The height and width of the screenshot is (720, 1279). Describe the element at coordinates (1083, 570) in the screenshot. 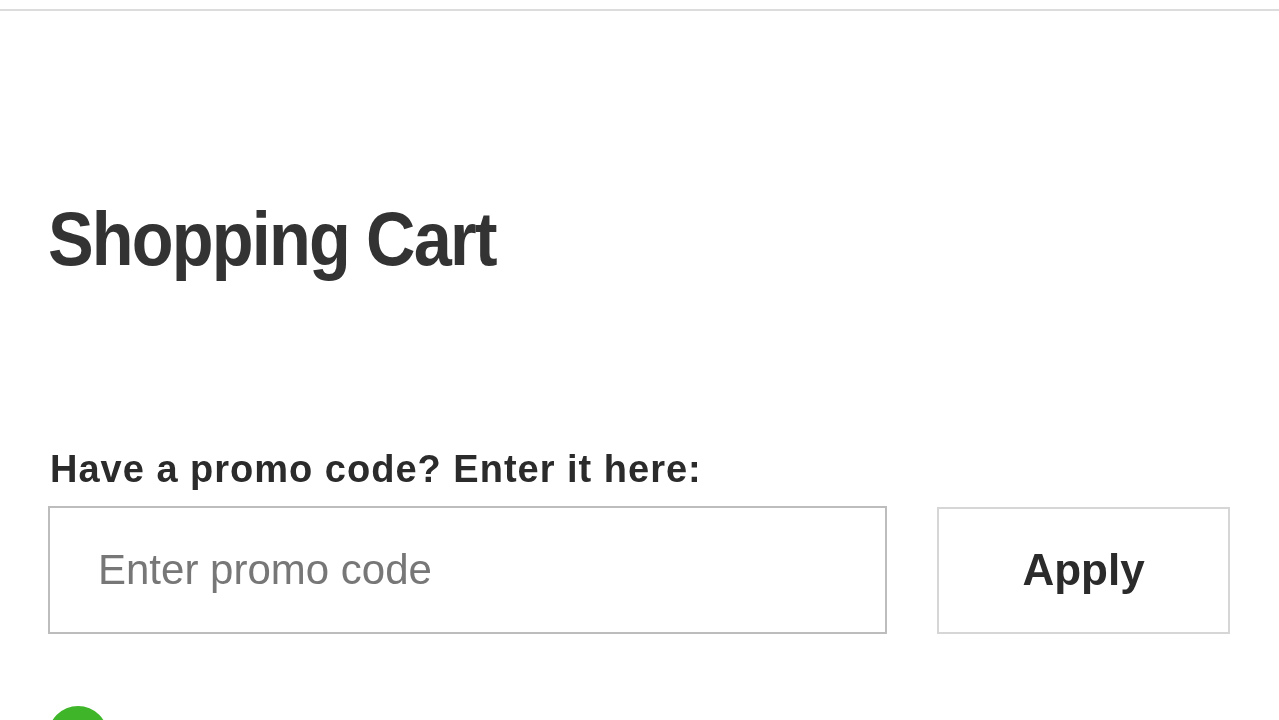

I see `apply-button: Apply` at that location.